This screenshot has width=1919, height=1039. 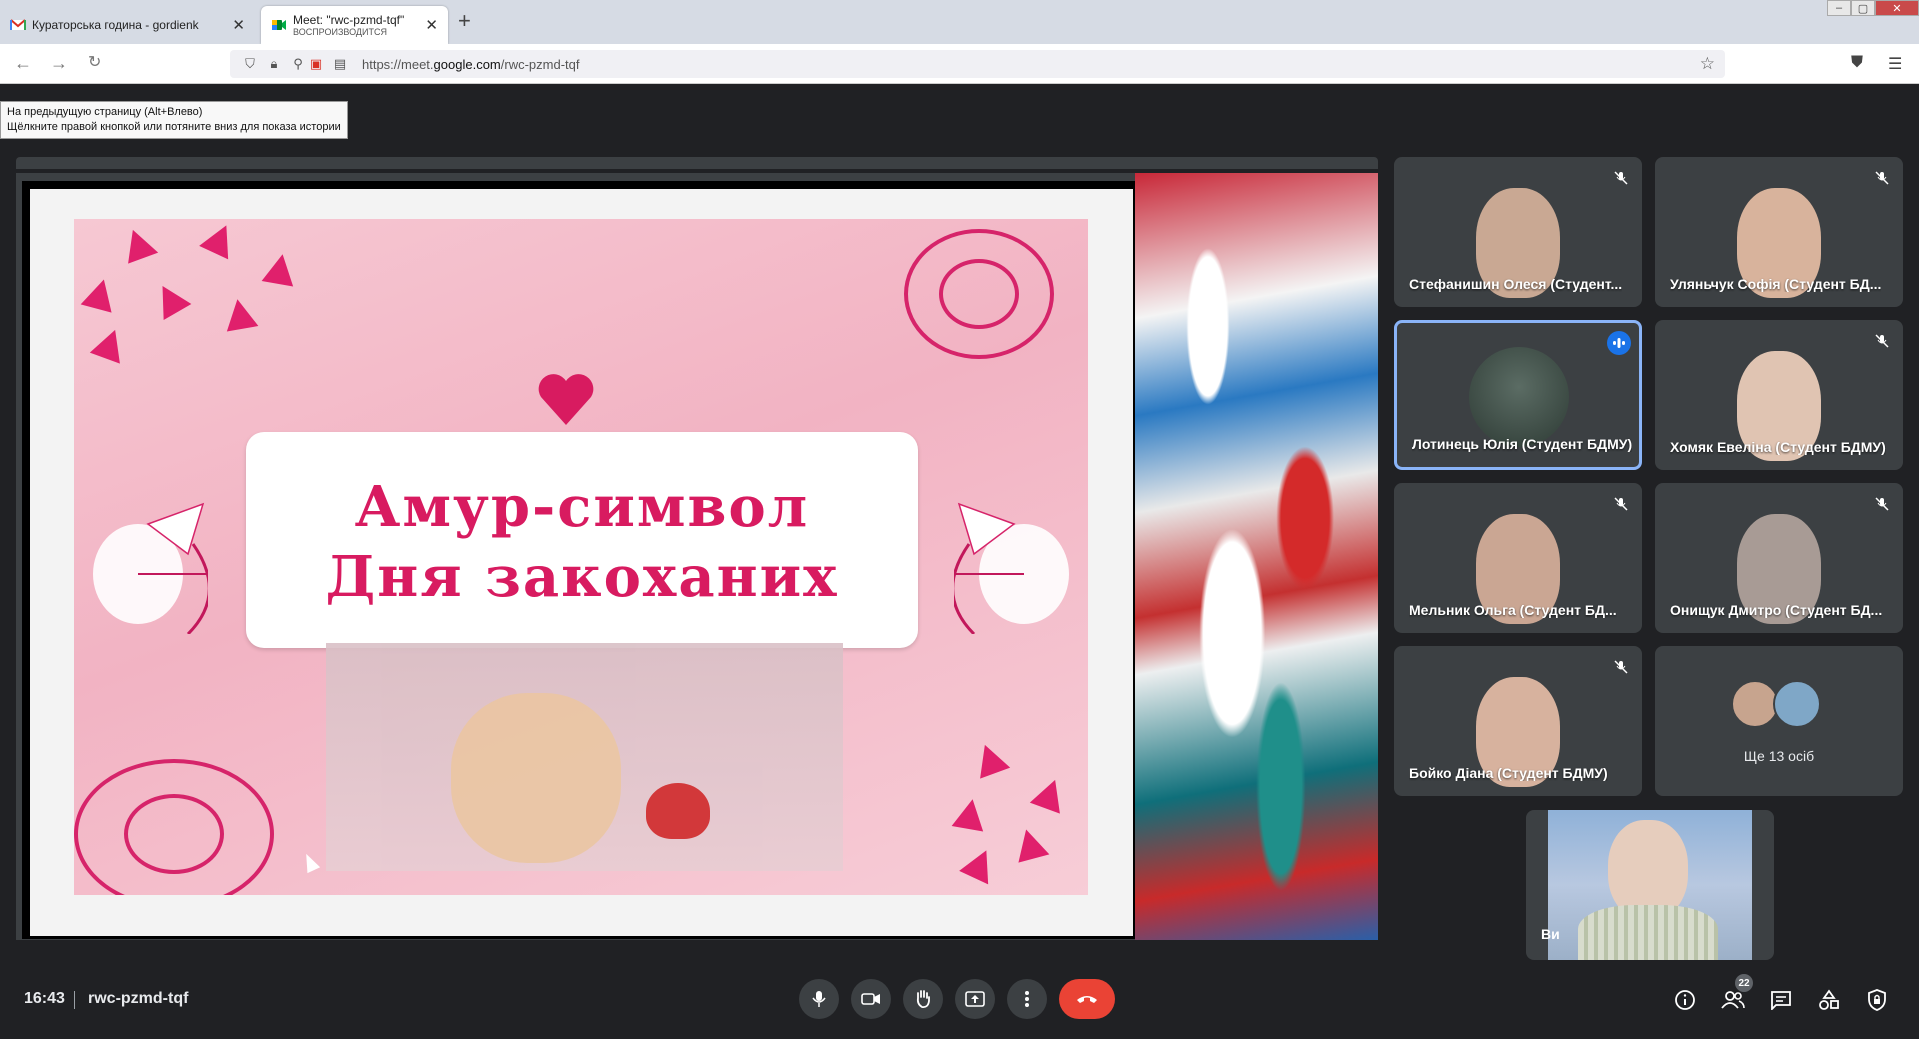 I want to click on hand-icon, so click(x=923, y=999).